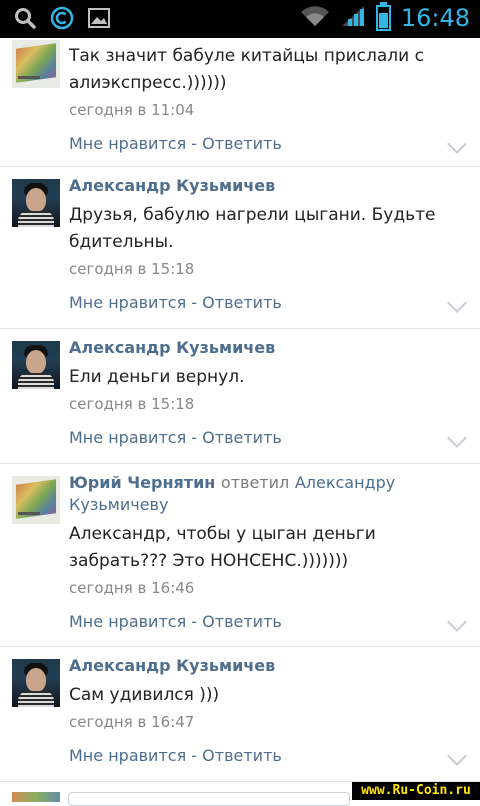 The height and width of the screenshot is (806, 480). Describe the element at coordinates (144, 695) in the screenshot. I see `comment-text: Сам удивился )))` at that location.